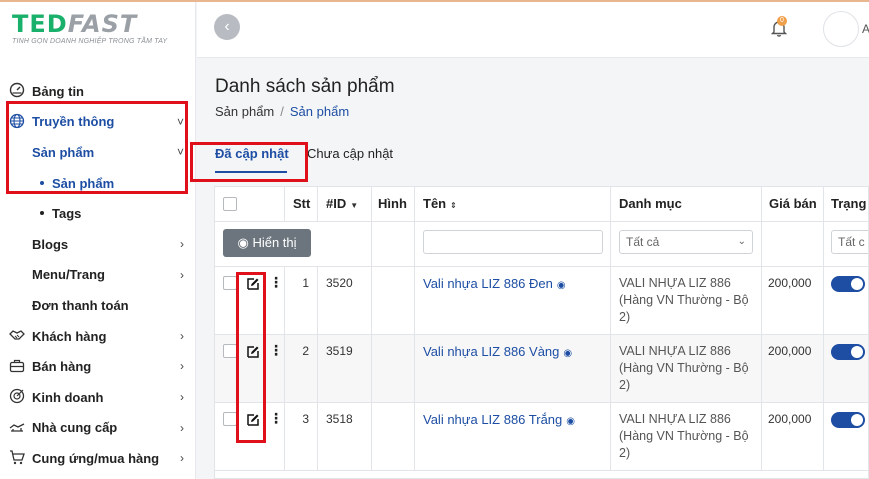 This screenshot has height=479, width=869. I want to click on name-filter-input, so click(513, 242).